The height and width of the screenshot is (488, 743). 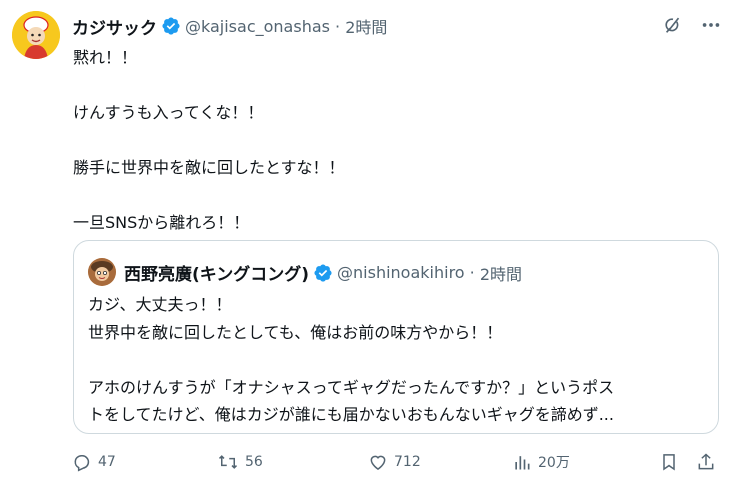 I want to click on view-count: 20万, so click(x=554, y=463).